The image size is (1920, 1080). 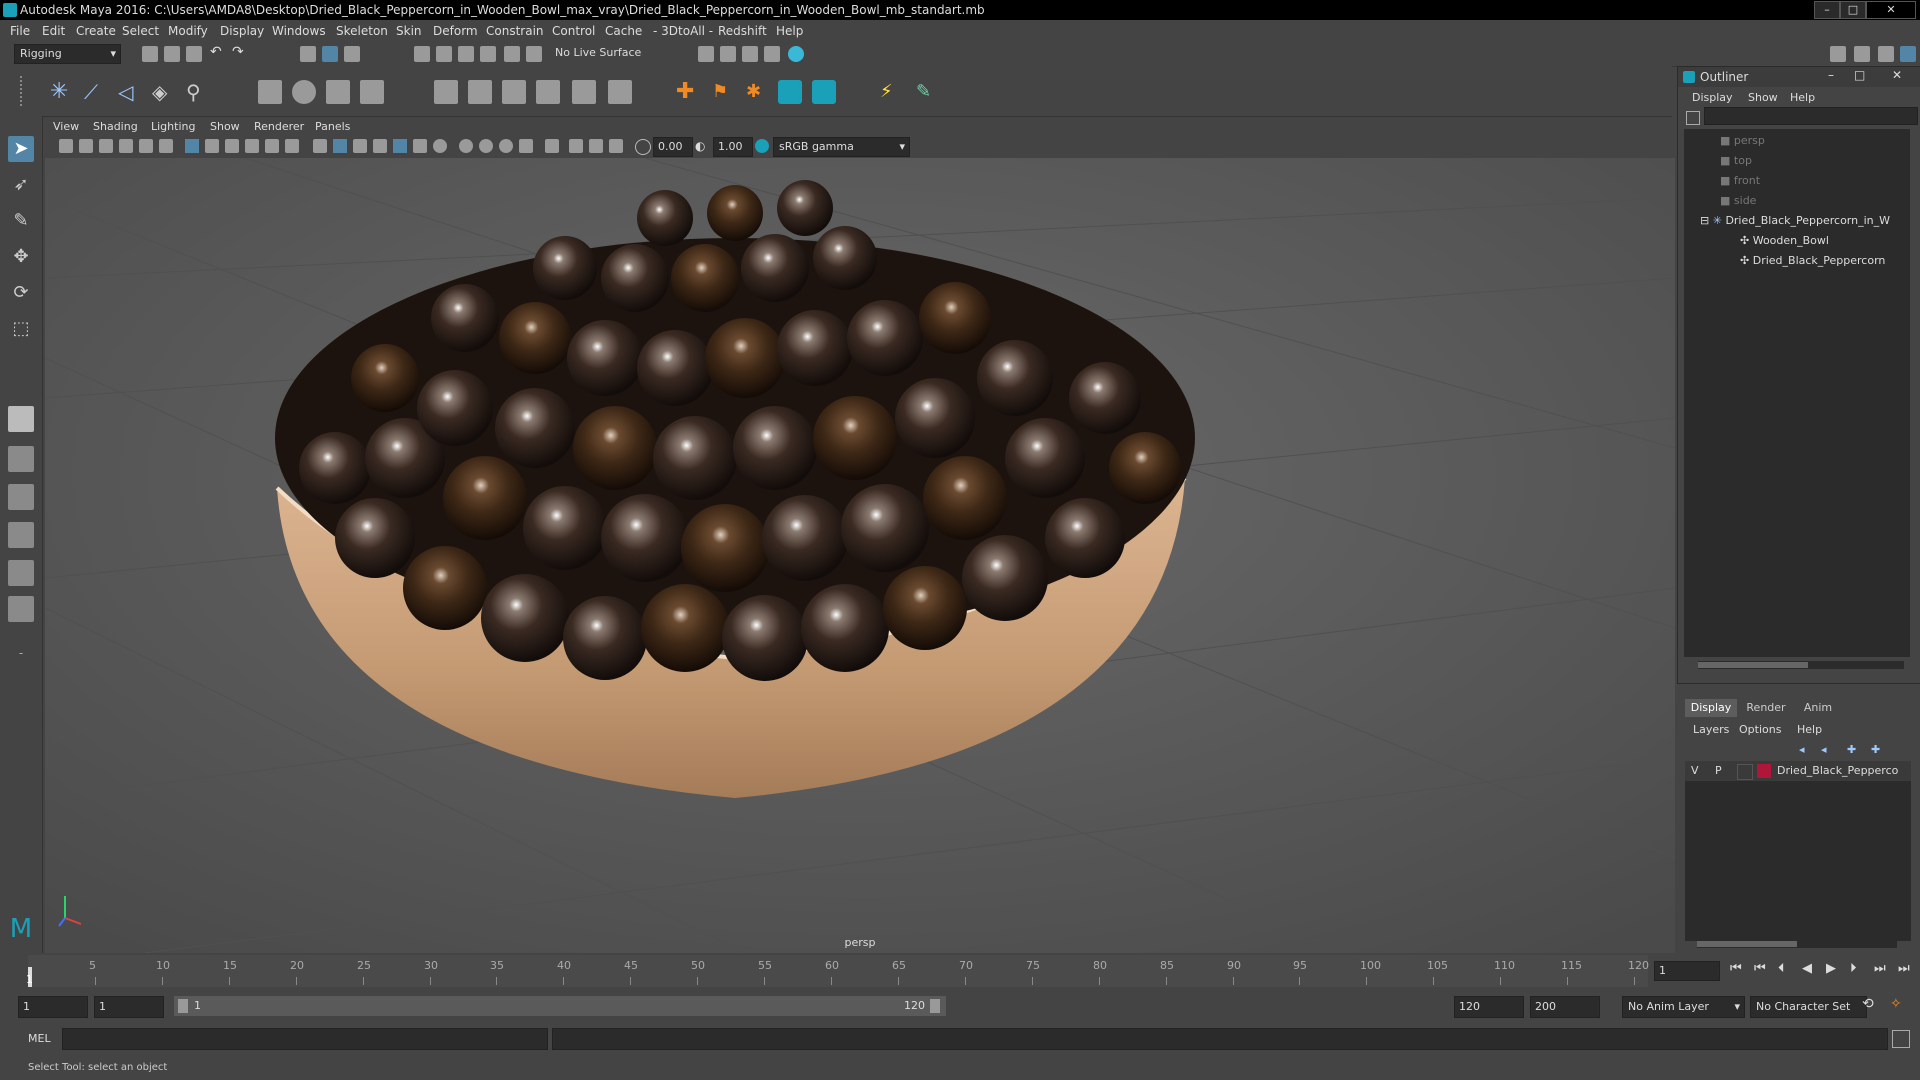 I want to click on move-layer-up-icon: ◂, so click(x=1807, y=751).